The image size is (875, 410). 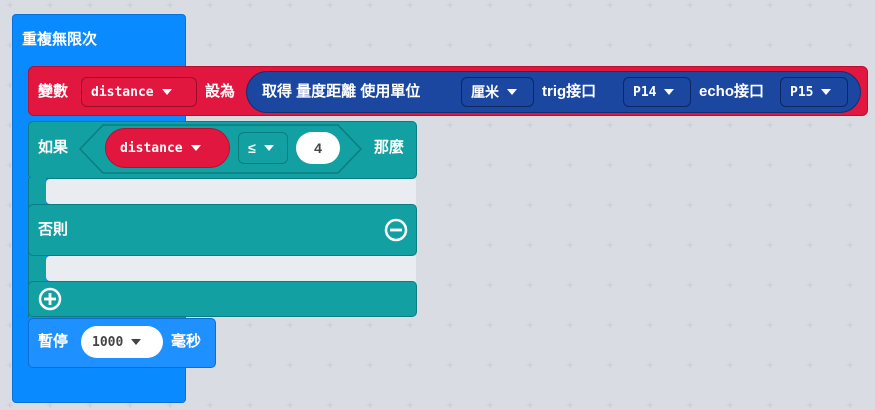 I want to click on echo-pin-dropdown: P15, so click(x=814, y=92).